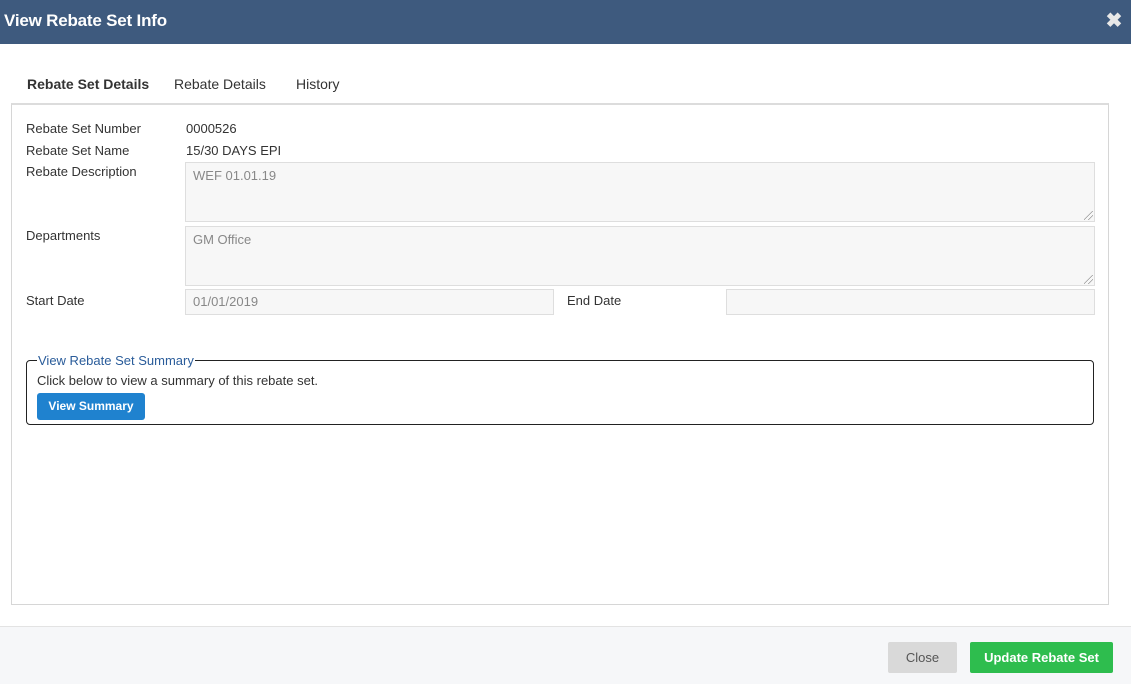 This screenshot has width=1131, height=684. Describe the element at coordinates (369, 302) in the screenshot. I see `start-date-field: 01/01/2019` at that location.